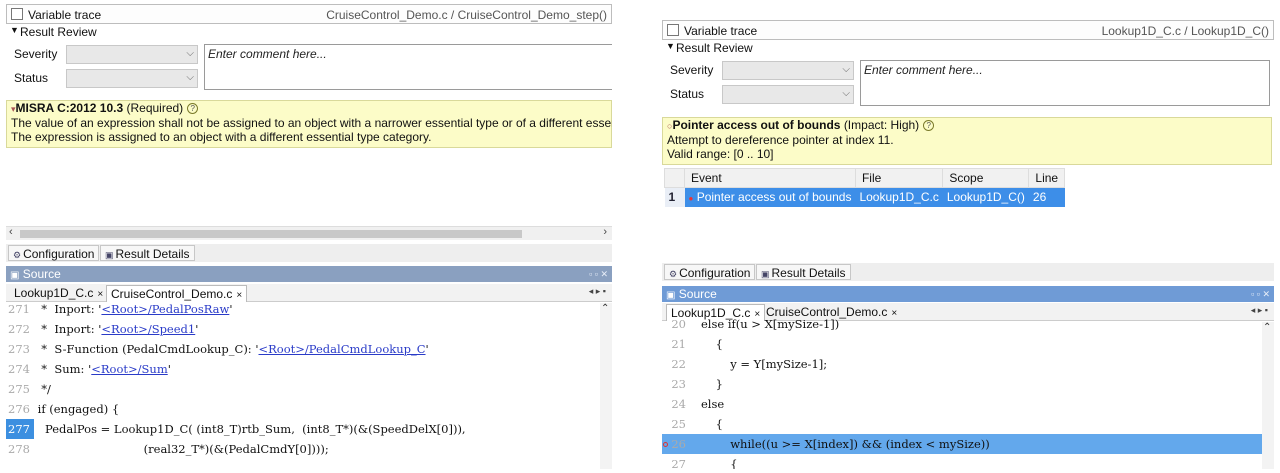 Image resolution: width=1280 pixels, height=473 pixels. I want to click on code-line: 25 {, so click(962, 424).